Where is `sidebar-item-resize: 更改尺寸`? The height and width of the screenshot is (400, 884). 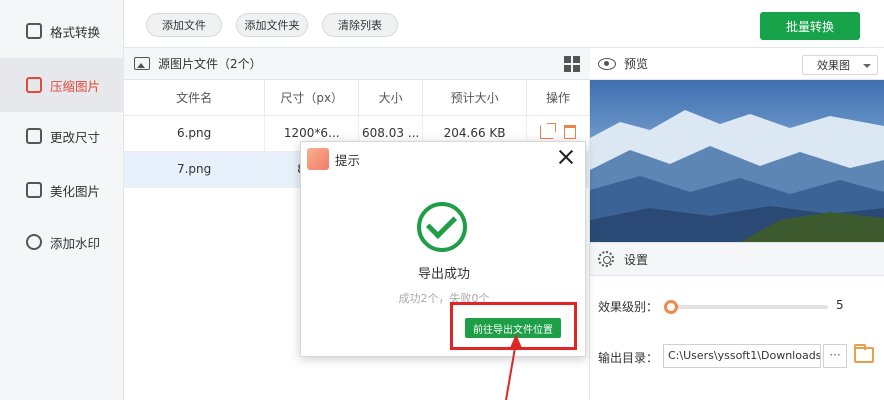 sidebar-item-resize: 更改尺寸 is located at coordinates (62, 136).